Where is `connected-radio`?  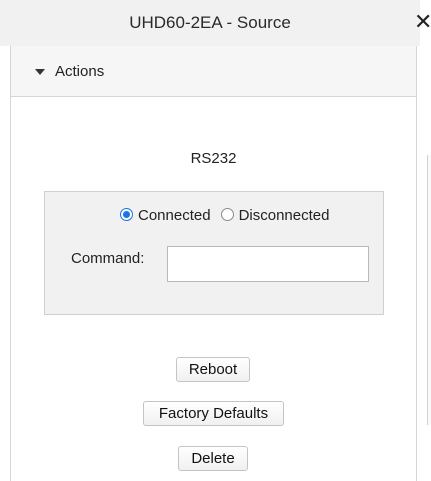
connected-radio is located at coordinates (126, 214).